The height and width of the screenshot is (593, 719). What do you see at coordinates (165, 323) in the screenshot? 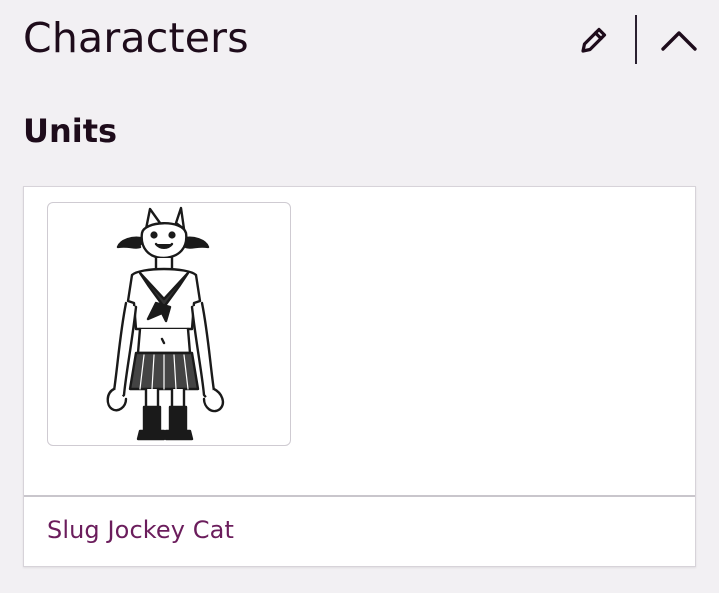
I see `unit-image` at bounding box center [165, 323].